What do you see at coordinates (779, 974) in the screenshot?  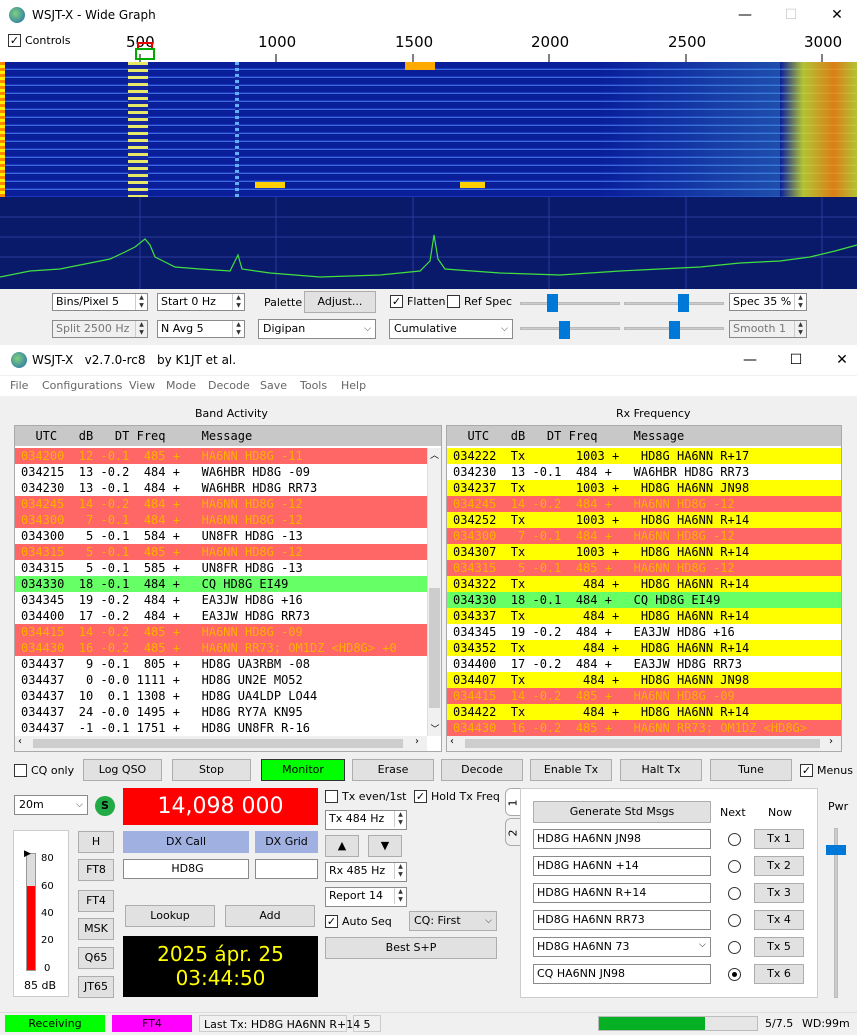 I see `tx6-now-button: Tx 6` at bounding box center [779, 974].